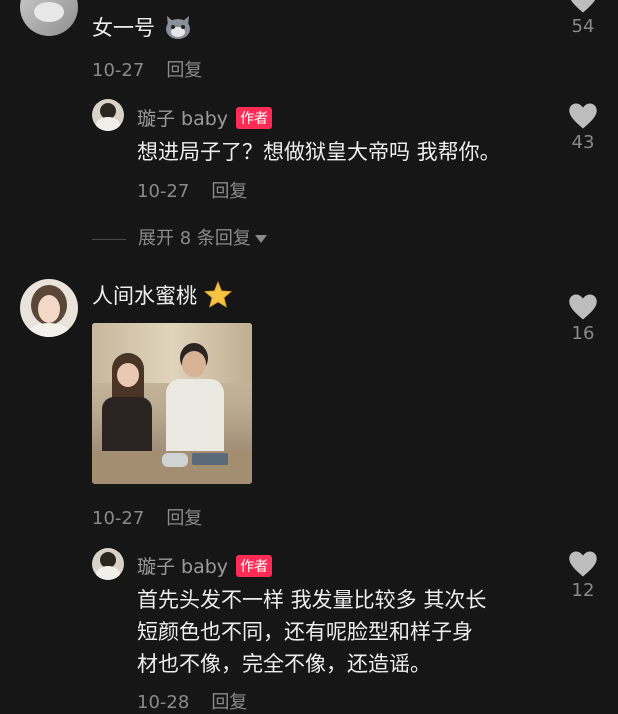  Describe the element at coordinates (305, 632) in the screenshot. I see `comment-text-line: 短颜色也不同，还有呢脸型和样子身` at that location.